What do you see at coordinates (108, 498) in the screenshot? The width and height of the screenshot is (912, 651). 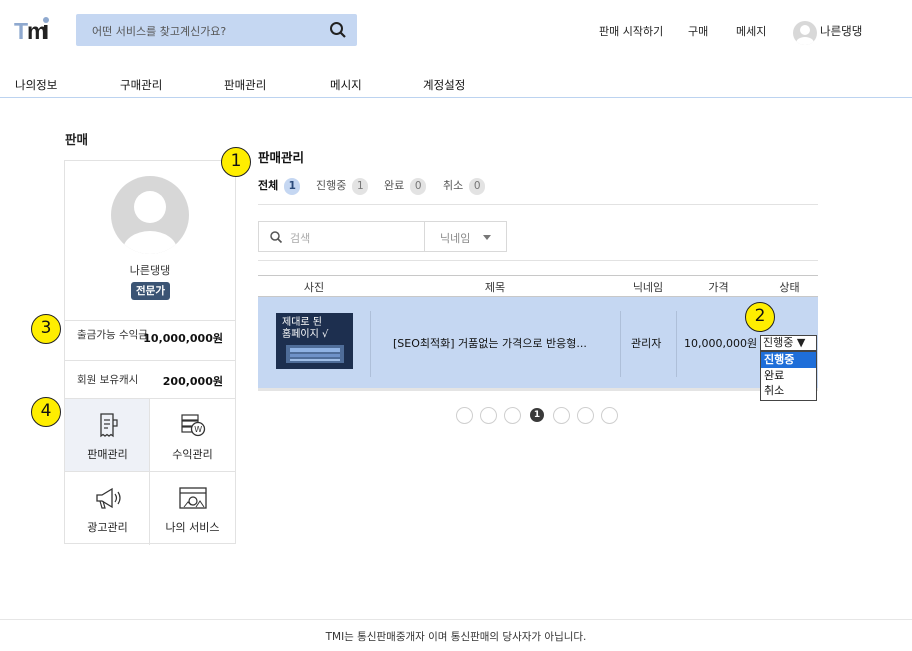 I see `megaphone-icon` at bounding box center [108, 498].